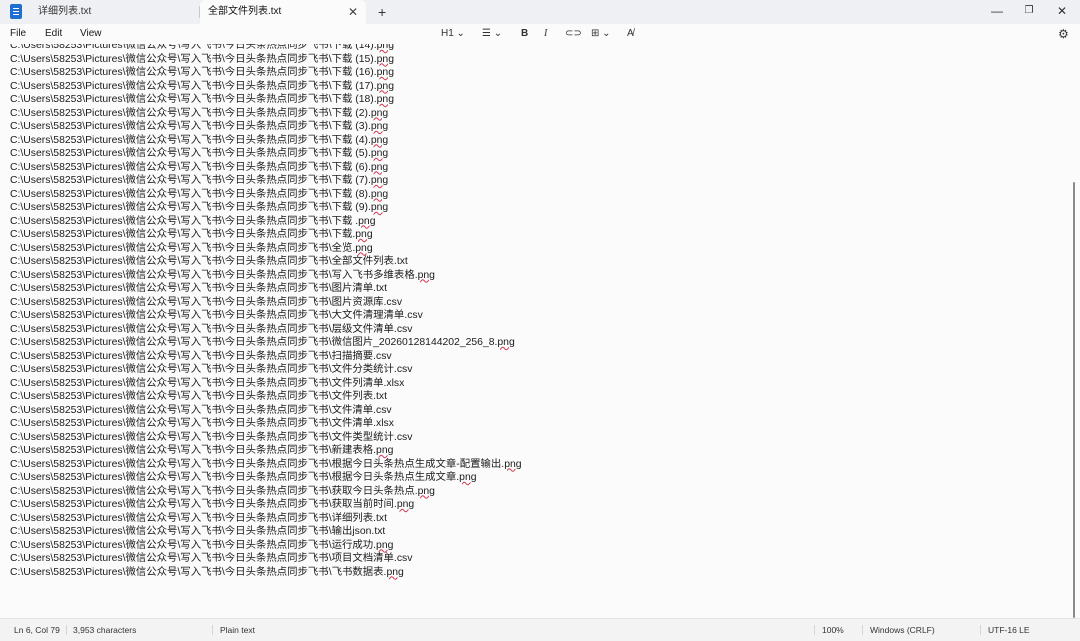 The height and width of the screenshot is (641, 1080). What do you see at coordinates (1063, 34) in the screenshot?
I see `settings-gear-icon: ⚙` at bounding box center [1063, 34].